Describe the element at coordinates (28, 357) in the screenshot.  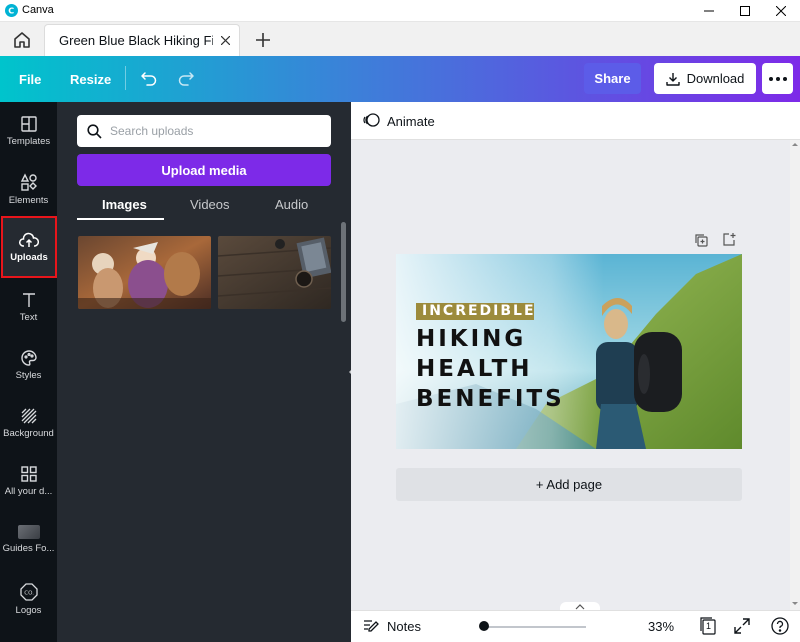
I see `palette-icon` at that location.